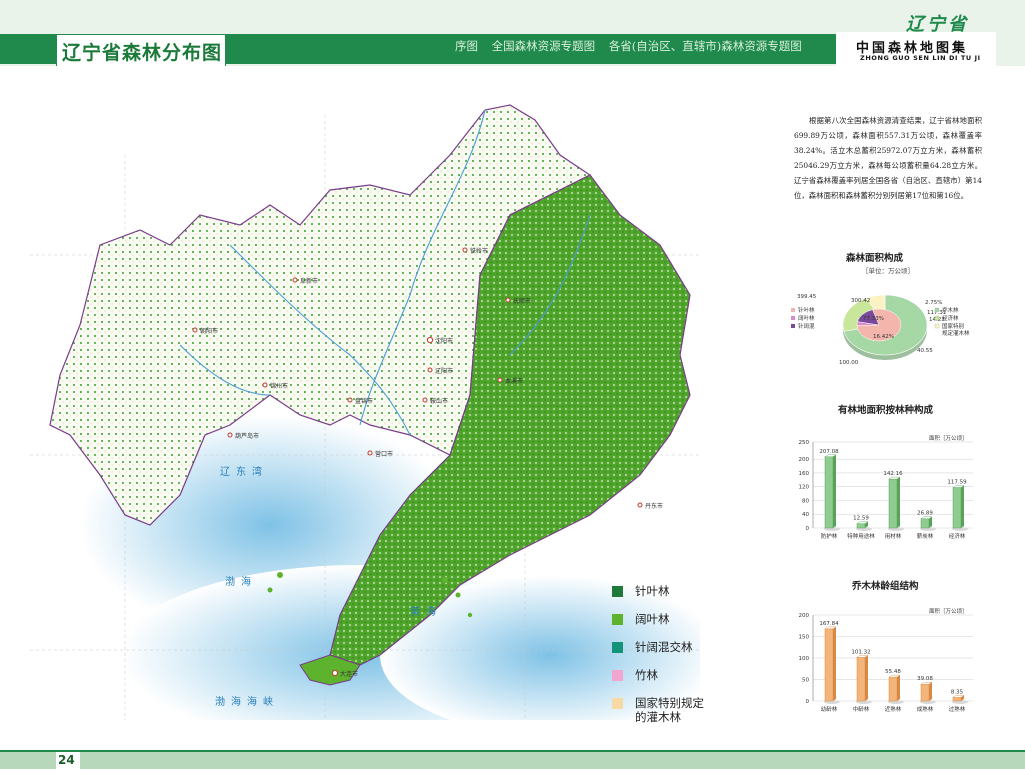 The height and width of the screenshot is (769, 1025). I want to click on svg-text: 阜新市, so click(309, 281).